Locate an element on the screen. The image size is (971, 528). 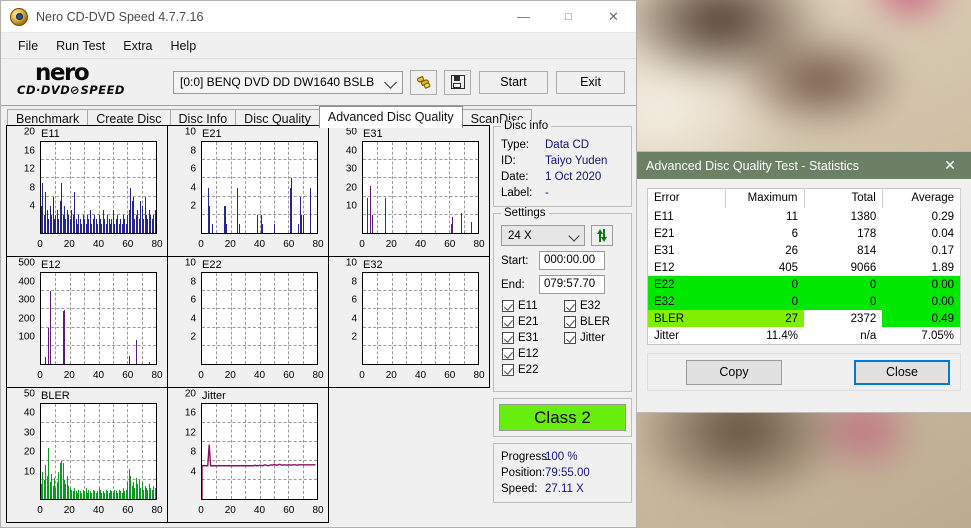
checkbox-e12: E12 is located at coordinates (533, 354).